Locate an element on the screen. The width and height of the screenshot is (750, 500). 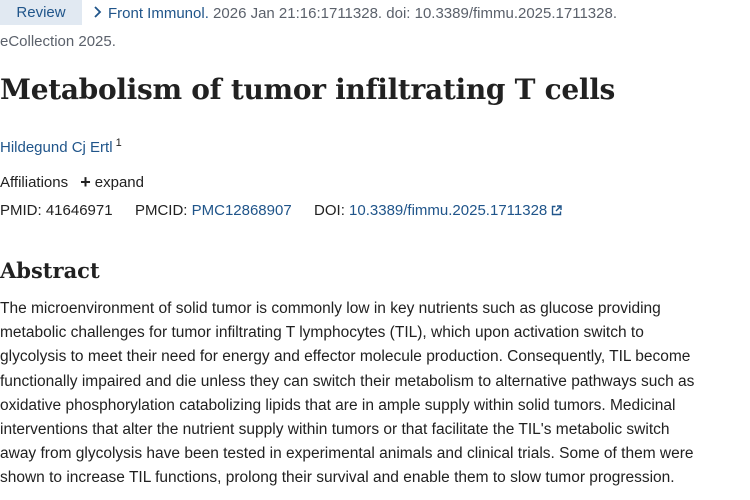
ecollection-note: eCollection 2025. is located at coordinates (58, 41).